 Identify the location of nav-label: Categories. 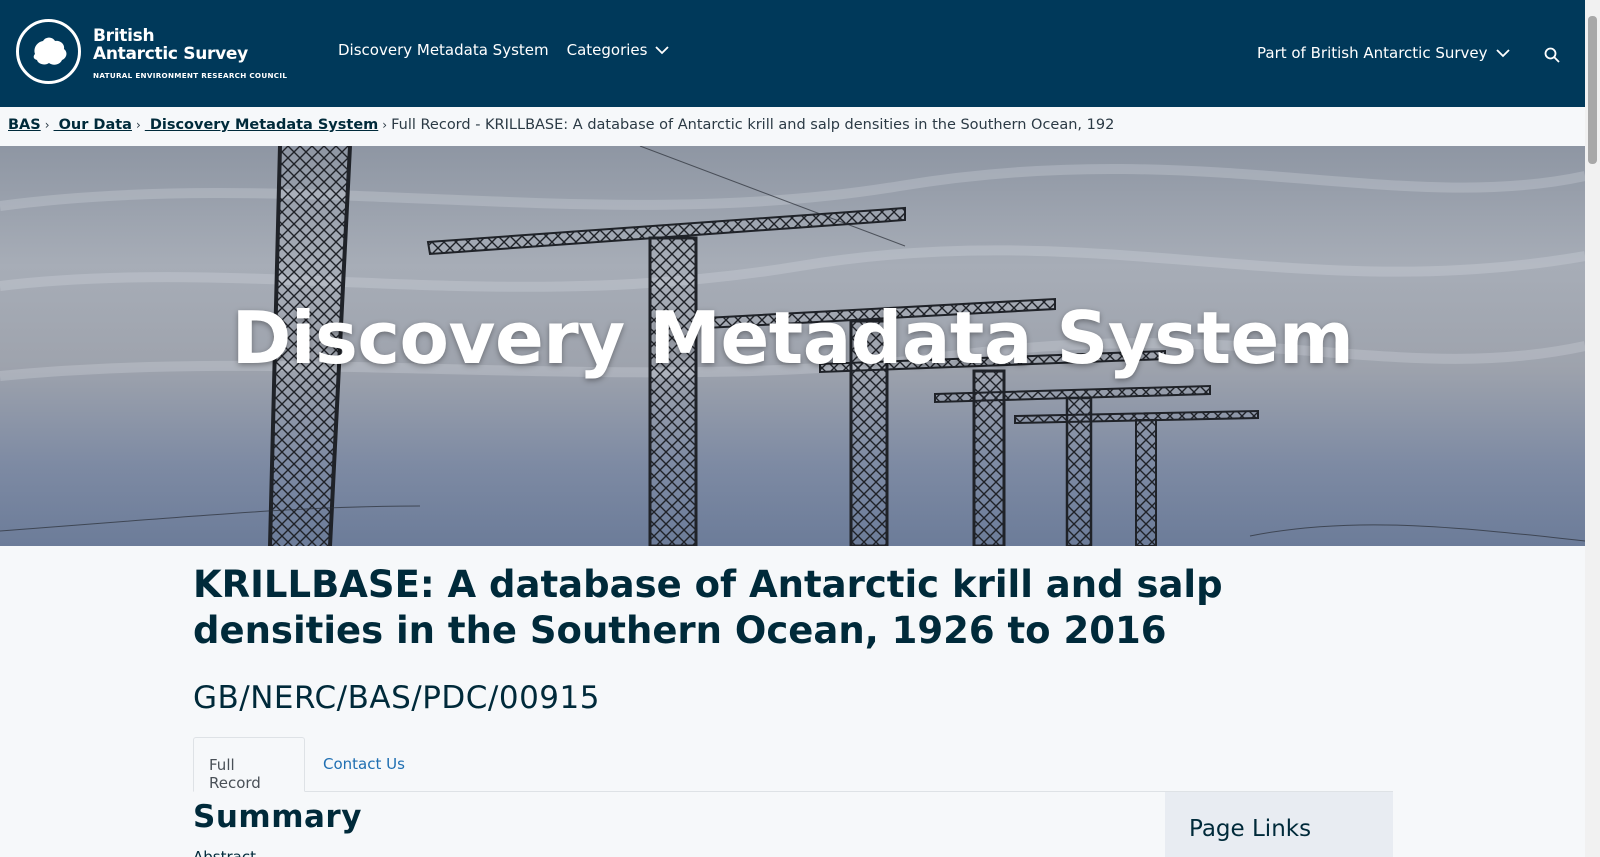
(607, 50).